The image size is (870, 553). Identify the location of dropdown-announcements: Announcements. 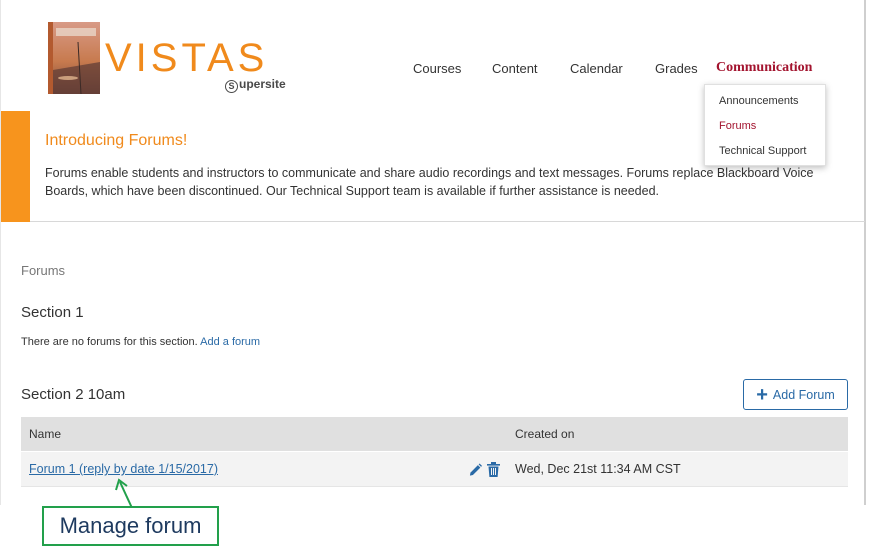
(759, 101).